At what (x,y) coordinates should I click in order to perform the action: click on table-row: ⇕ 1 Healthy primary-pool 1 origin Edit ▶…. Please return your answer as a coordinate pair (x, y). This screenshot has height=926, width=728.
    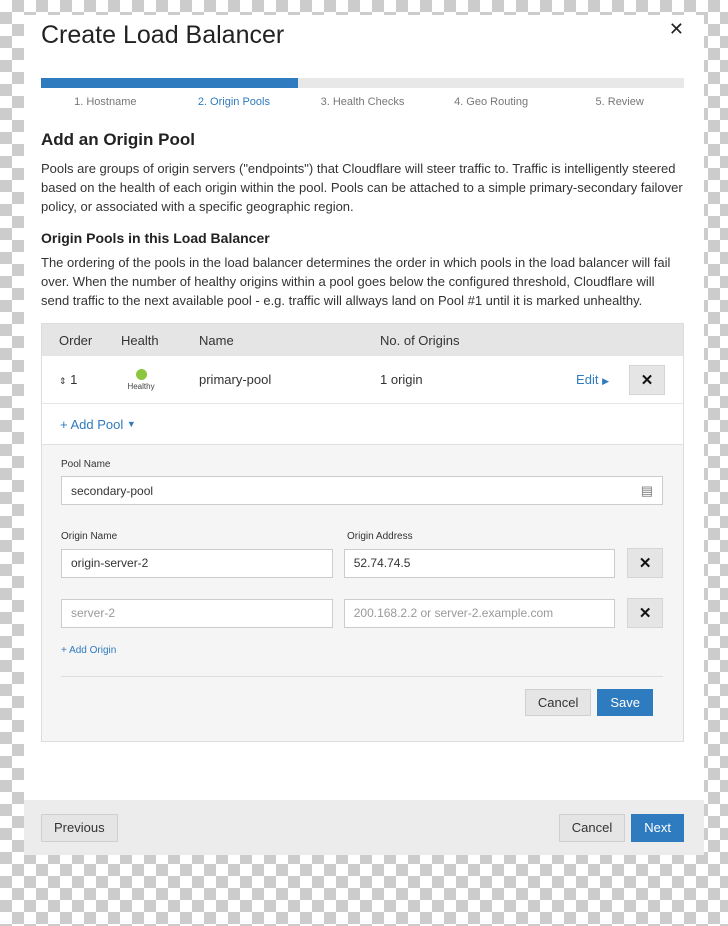
    Looking at the image, I should click on (362, 380).